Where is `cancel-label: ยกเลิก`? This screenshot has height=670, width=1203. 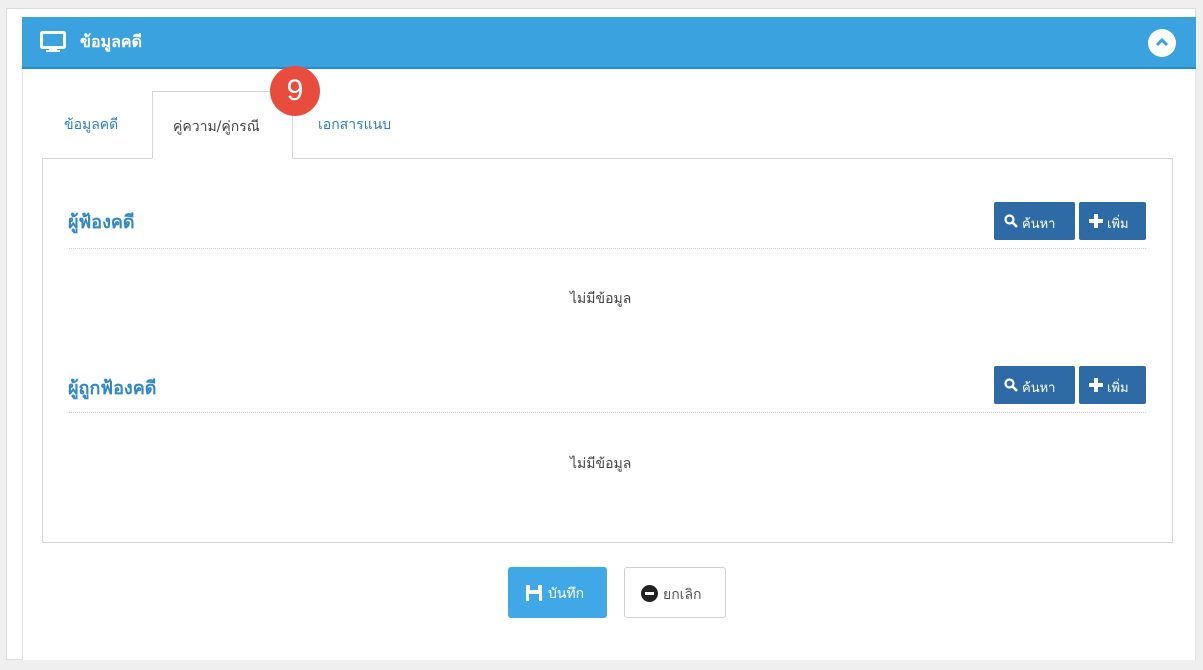 cancel-label: ยกเลิก is located at coordinates (682, 595).